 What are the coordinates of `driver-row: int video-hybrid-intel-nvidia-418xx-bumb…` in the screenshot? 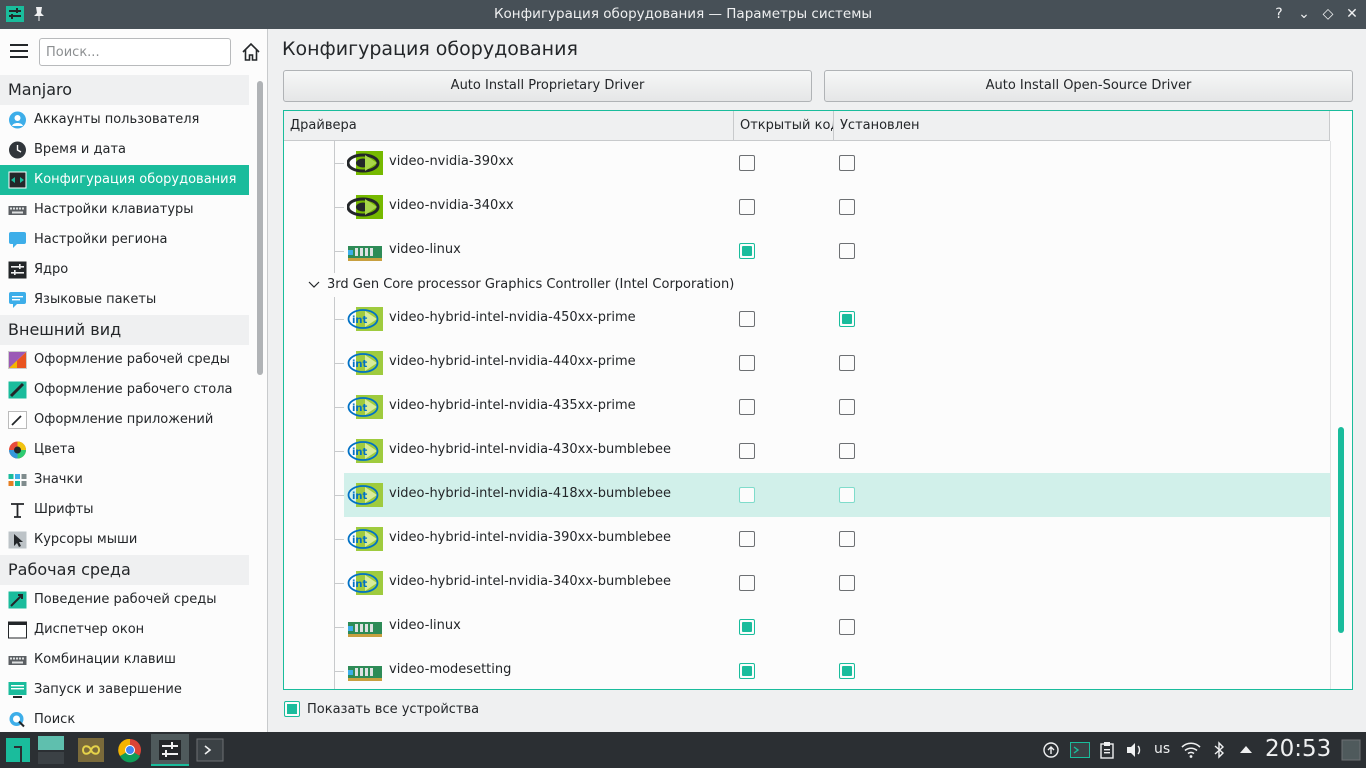 It's located at (807, 495).